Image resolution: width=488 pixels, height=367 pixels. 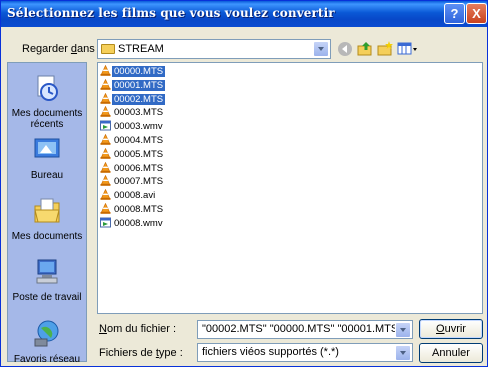 What do you see at coordinates (47, 271) in the screenshot?
I see `my-computer-icon` at bounding box center [47, 271].